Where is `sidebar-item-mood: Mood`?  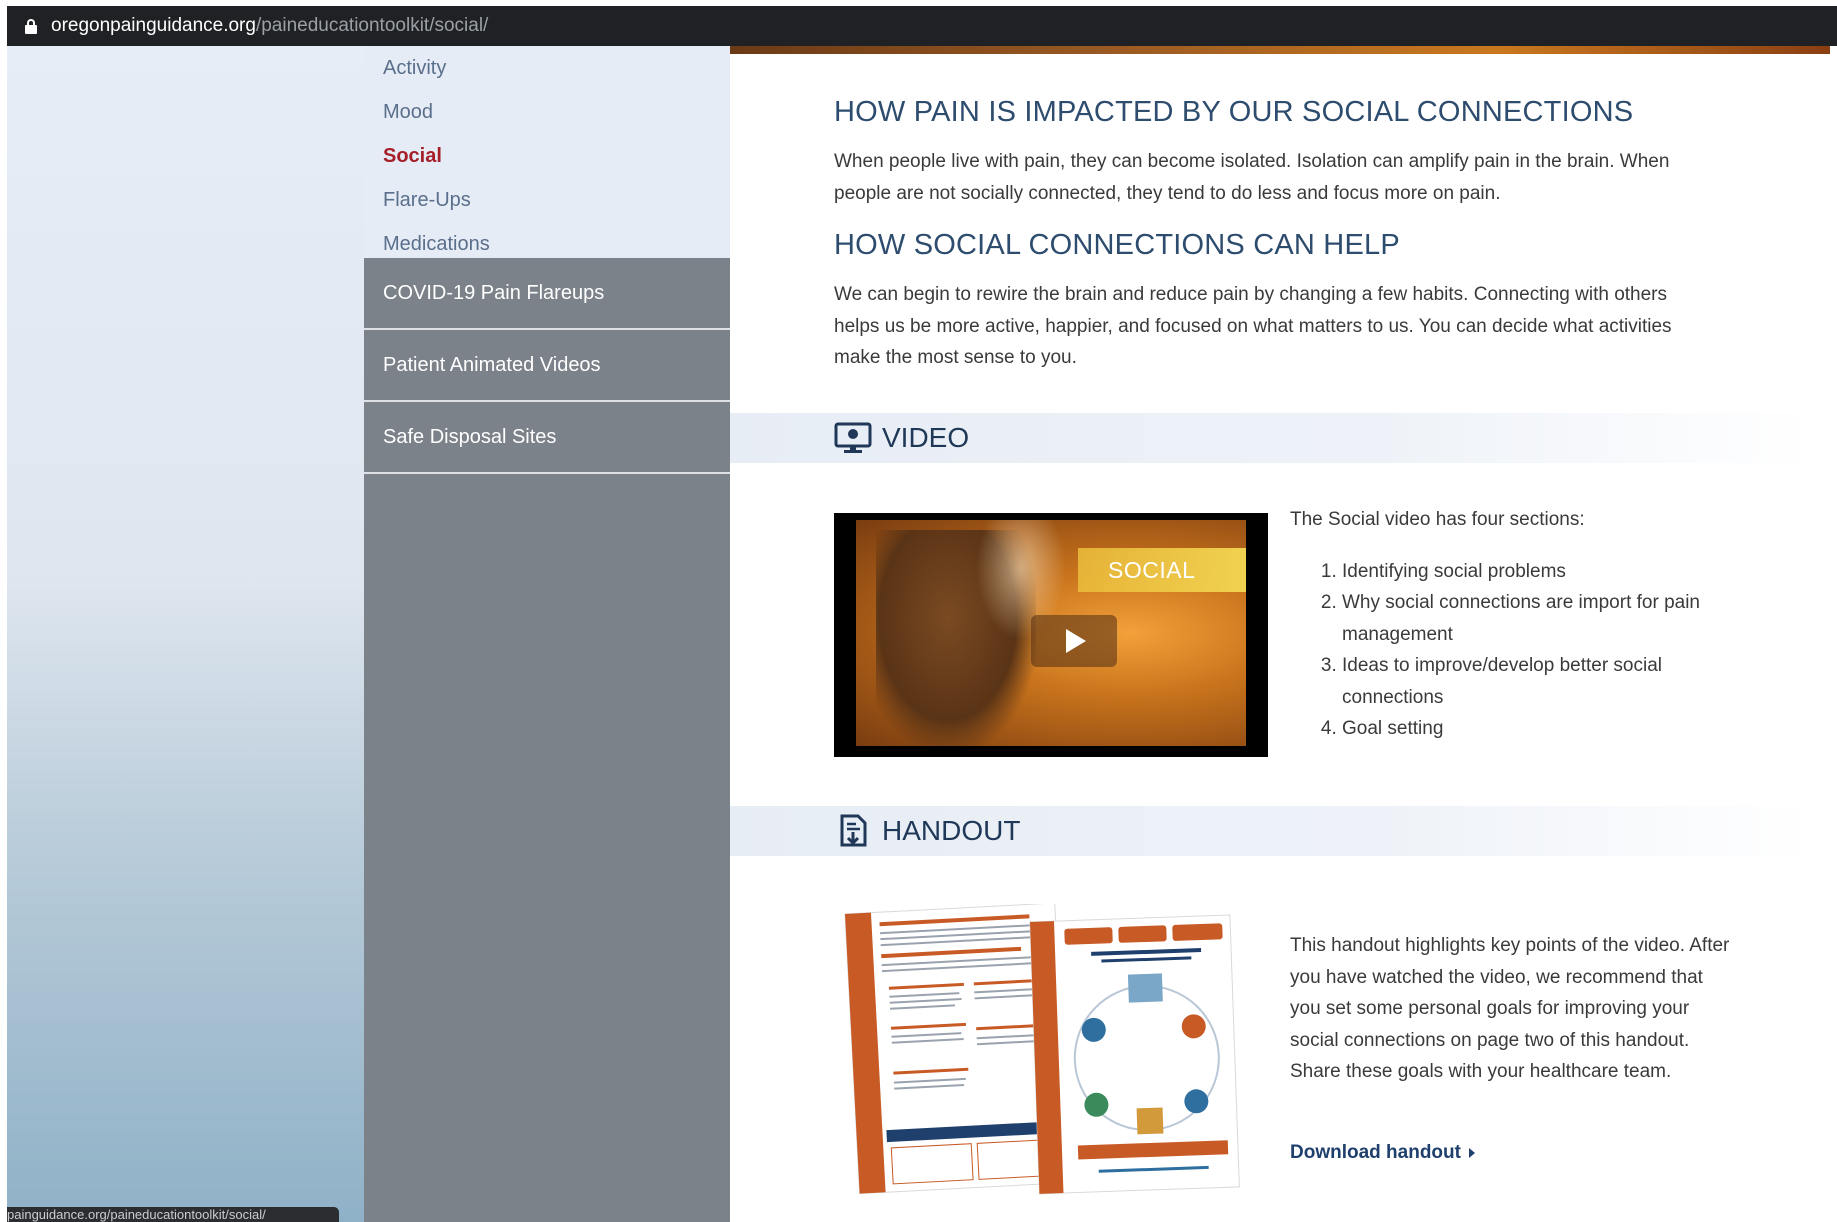 sidebar-item-mood: Mood is located at coordinates (547, 112).